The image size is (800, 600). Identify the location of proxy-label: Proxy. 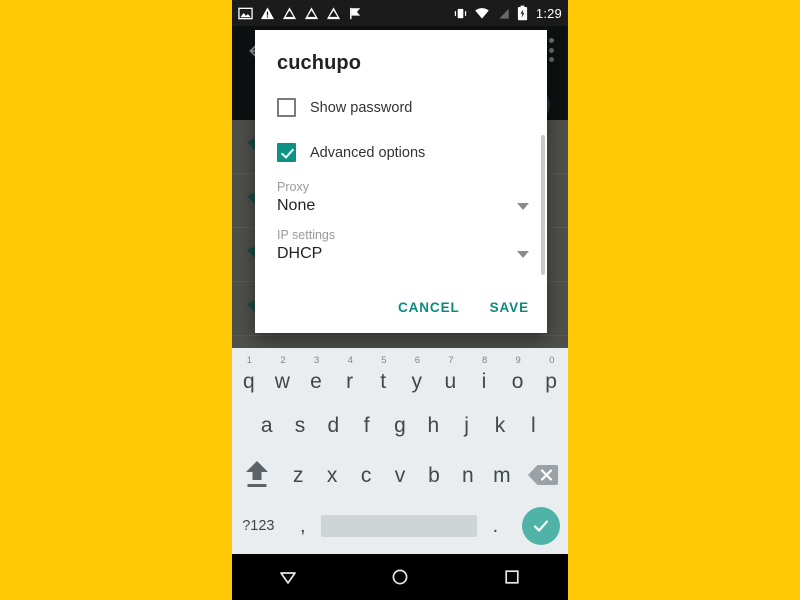
(293, 187).